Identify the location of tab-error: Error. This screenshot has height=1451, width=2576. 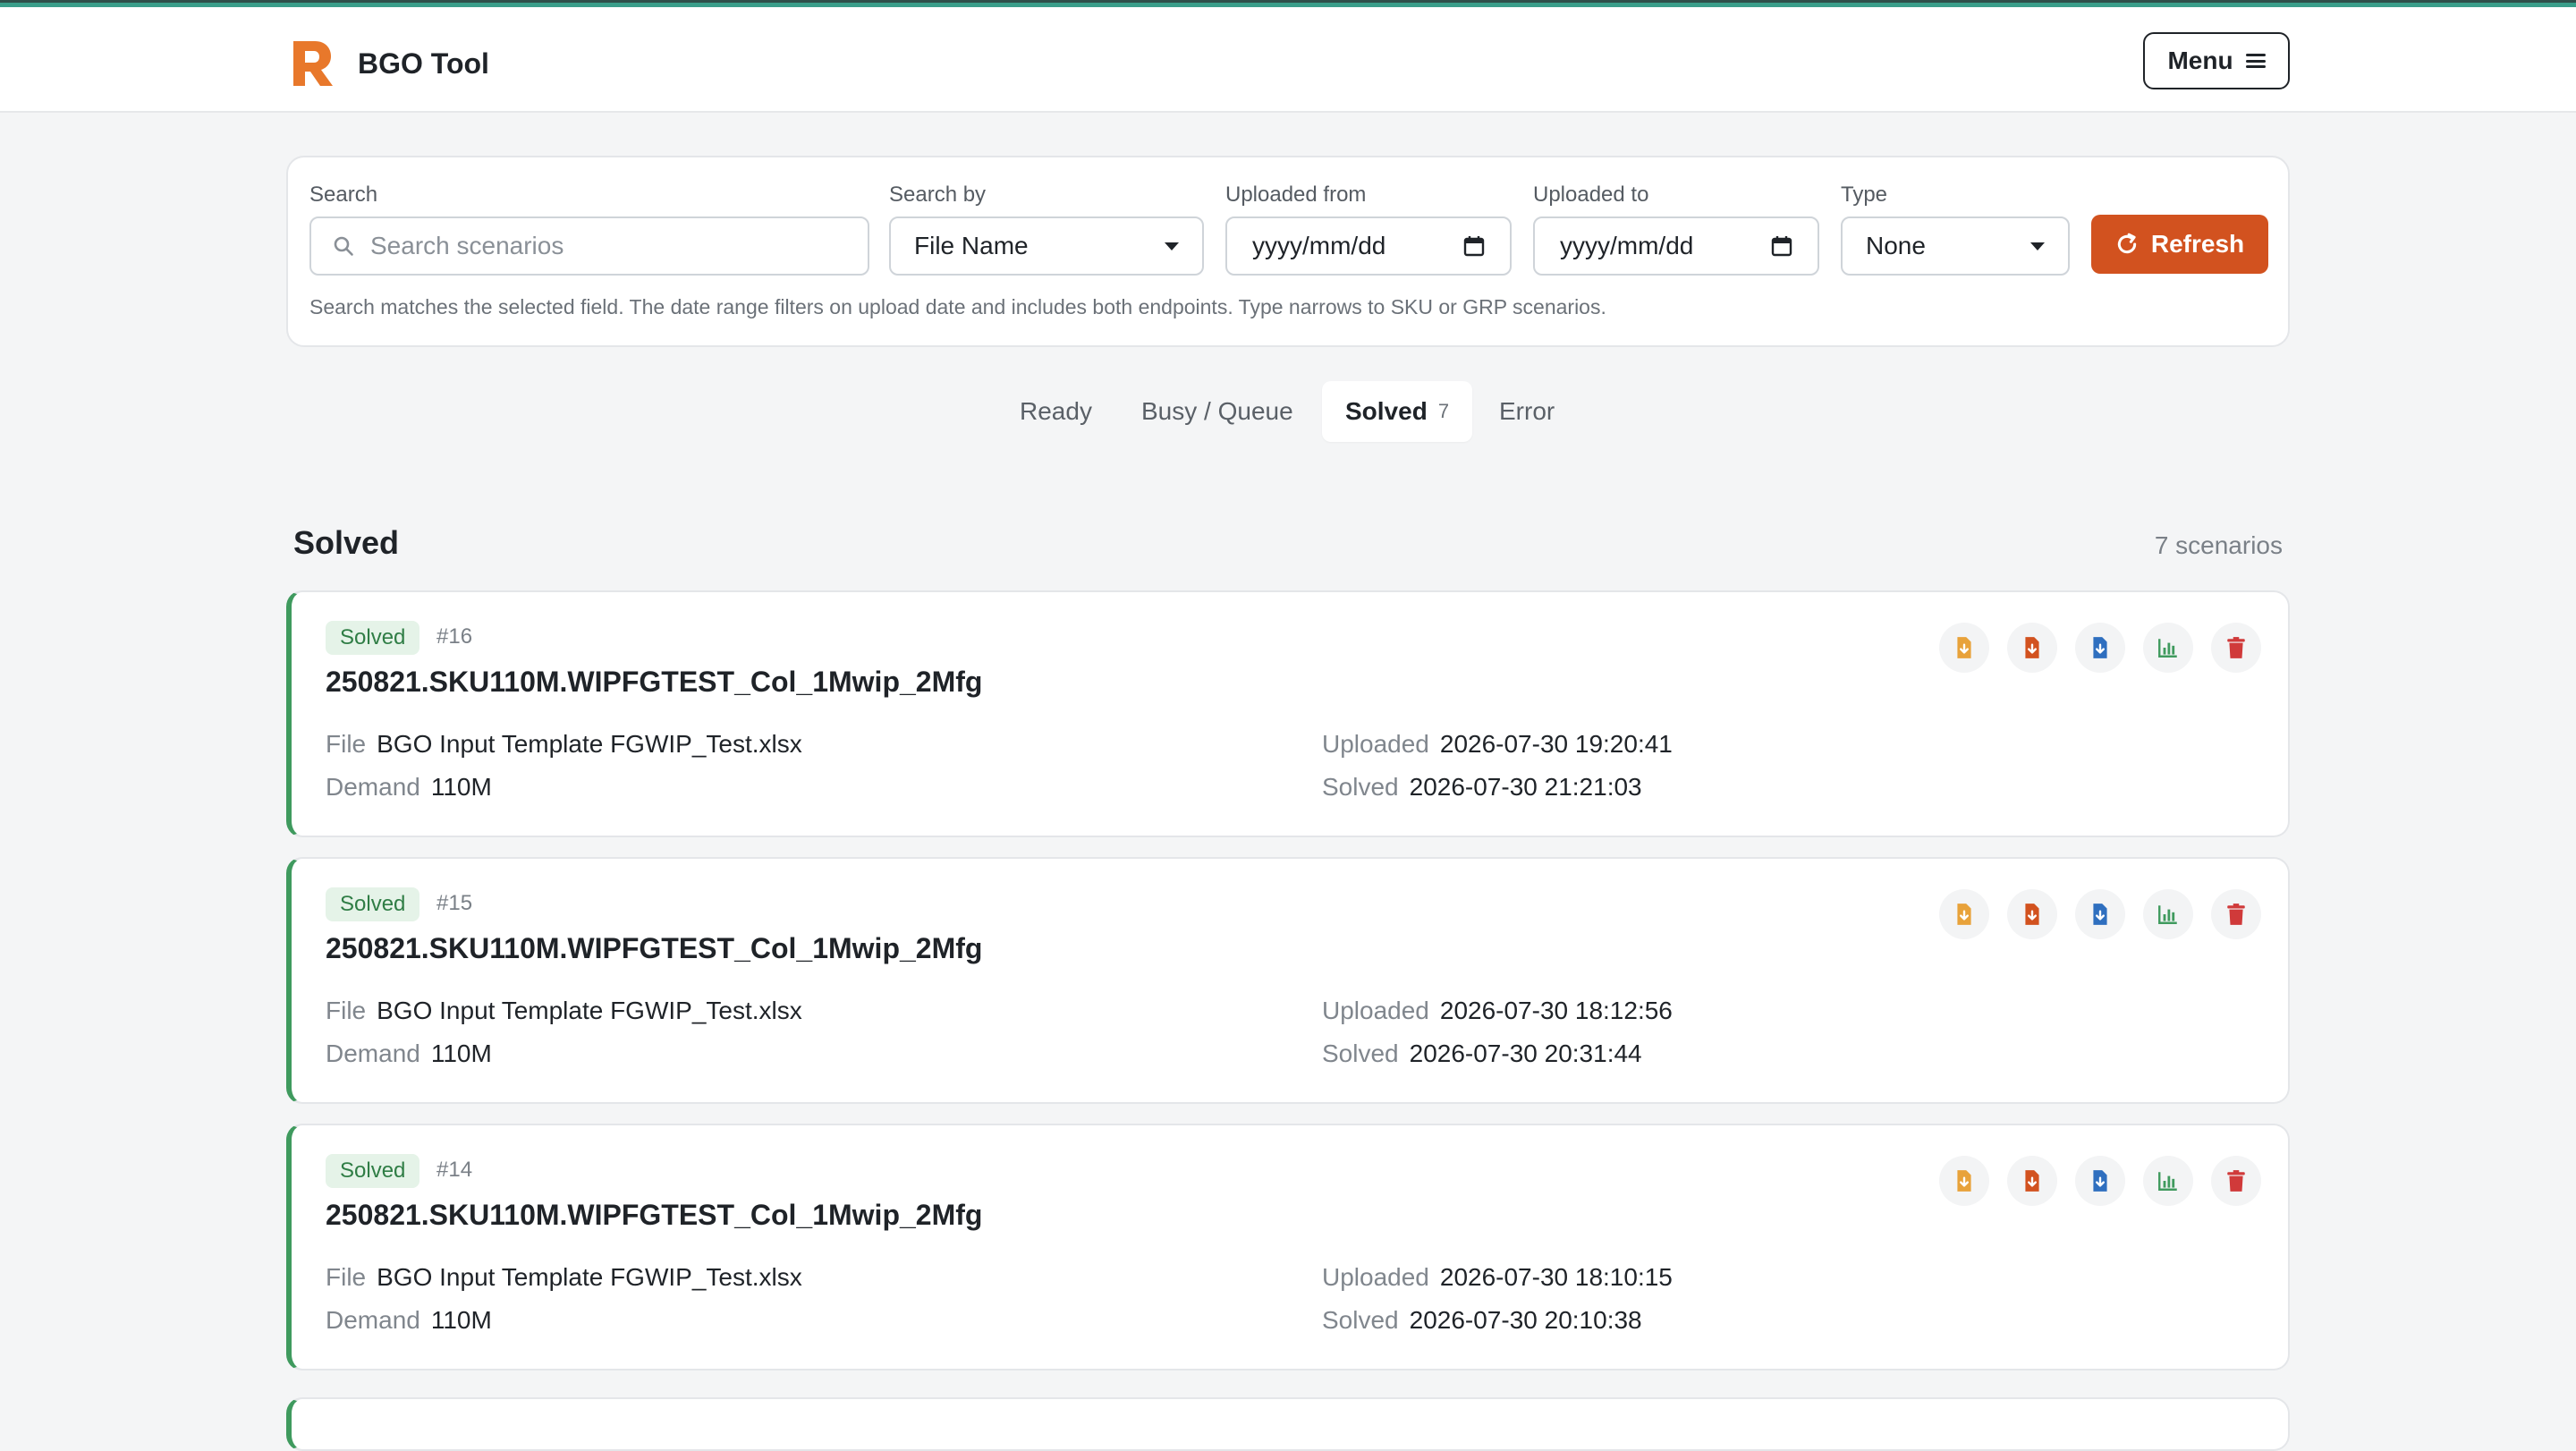
(1527, 412).